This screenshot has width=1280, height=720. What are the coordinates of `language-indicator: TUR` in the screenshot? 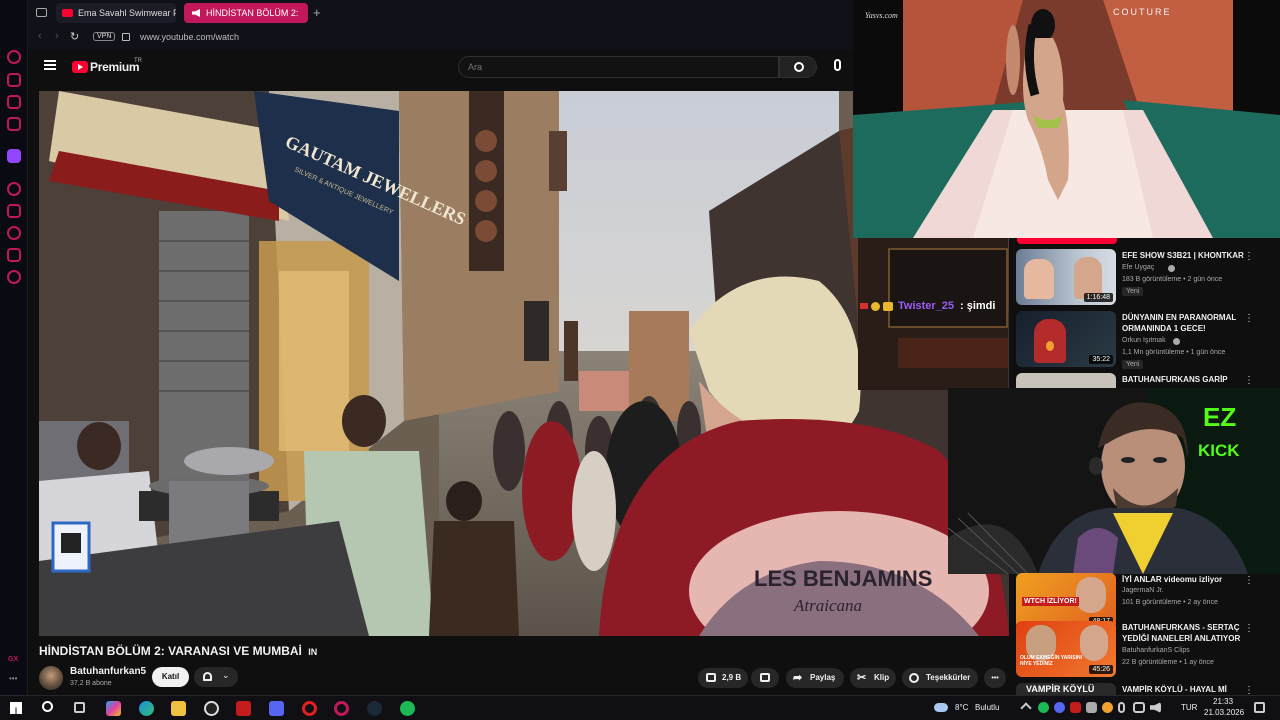 It's located at (1189, 707).